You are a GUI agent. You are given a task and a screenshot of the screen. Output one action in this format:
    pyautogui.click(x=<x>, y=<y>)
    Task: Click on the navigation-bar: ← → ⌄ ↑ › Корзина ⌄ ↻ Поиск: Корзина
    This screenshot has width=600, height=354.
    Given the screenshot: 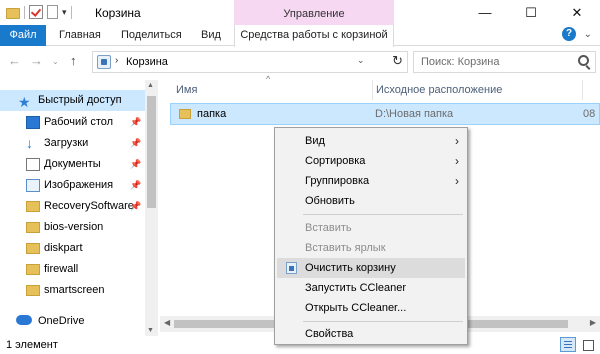 What is the action you would take?
    pyautogui.click(x=300, y=61)
    